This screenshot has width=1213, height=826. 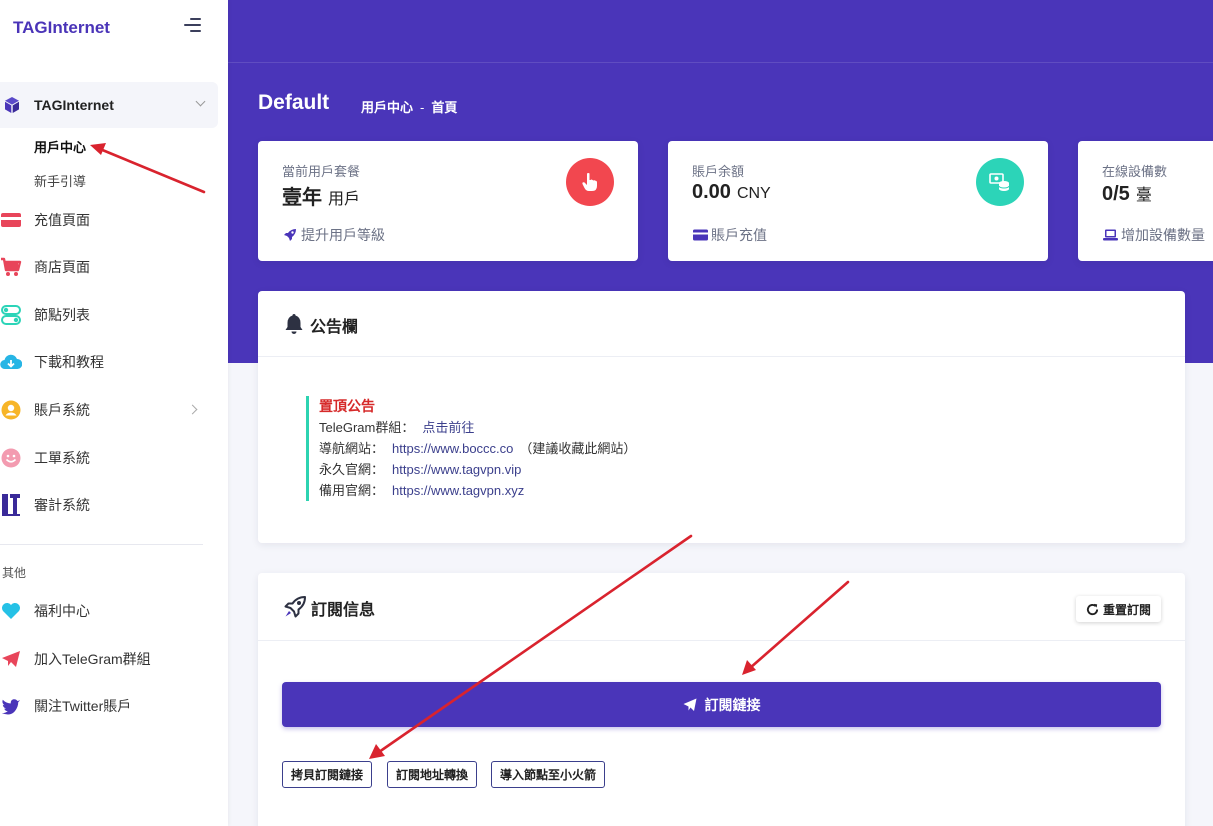 I want to click on devices-label: 在線設備數, so click(x=1135, y=171).